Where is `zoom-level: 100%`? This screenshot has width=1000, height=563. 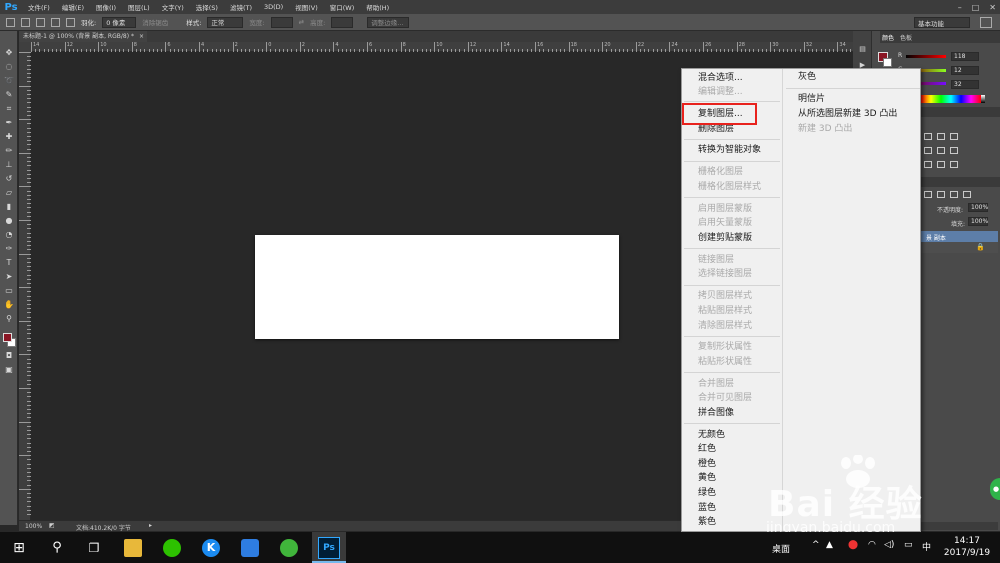
zoom-level: 100% is located at coordinates (33, 526).